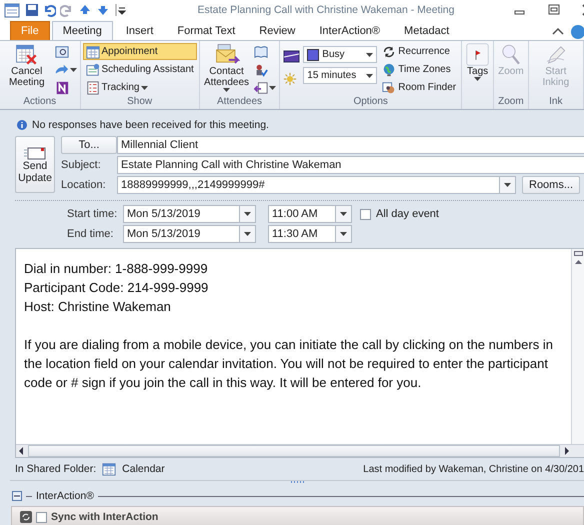 The height and width of the screenshot is (525, 584). What do you see at coordinates (206, 30) in the screenshot?
I see `ribbon-tab: Format Text` at bounding box center [206, 30].